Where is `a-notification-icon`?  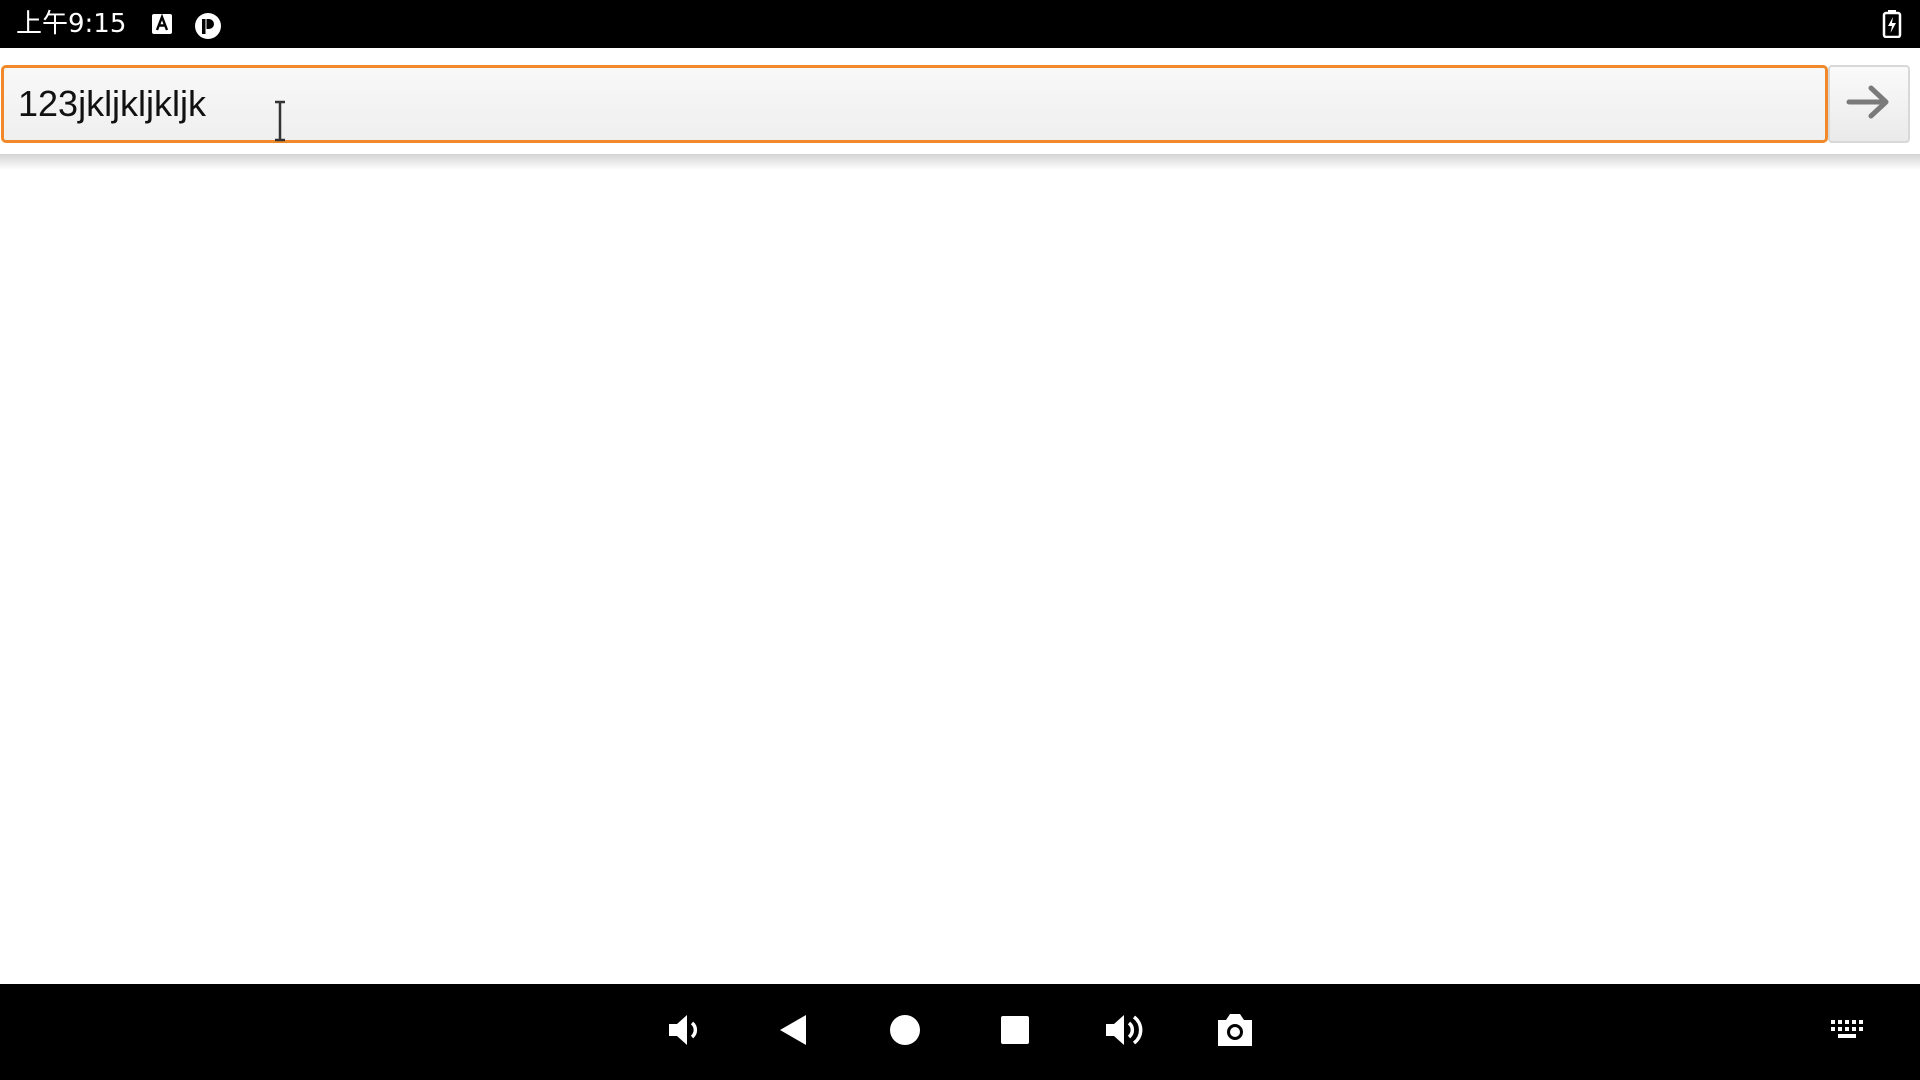 a-notification-icon is located at coordinates (162, 24).